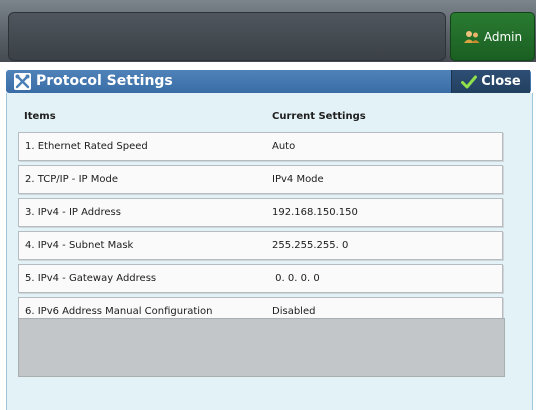  I want to click on settings-row-ip-mode: 2. TCP/IP - IP Mode IPv4 Mode, so click(260, 179).